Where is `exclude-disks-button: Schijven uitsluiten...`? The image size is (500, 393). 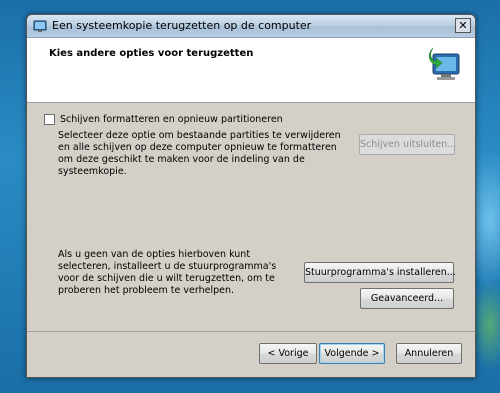 exclude-disks-button: Schijven uitsluiten... is located at coordinates (407, 144).